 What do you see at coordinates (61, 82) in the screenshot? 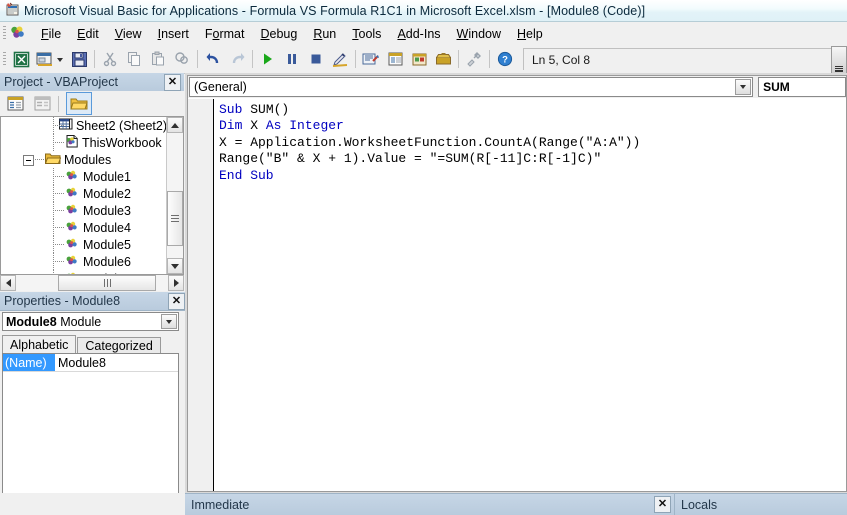
I see `project-panel-title: Project - VBAProject` at bounding box center [61, 82].